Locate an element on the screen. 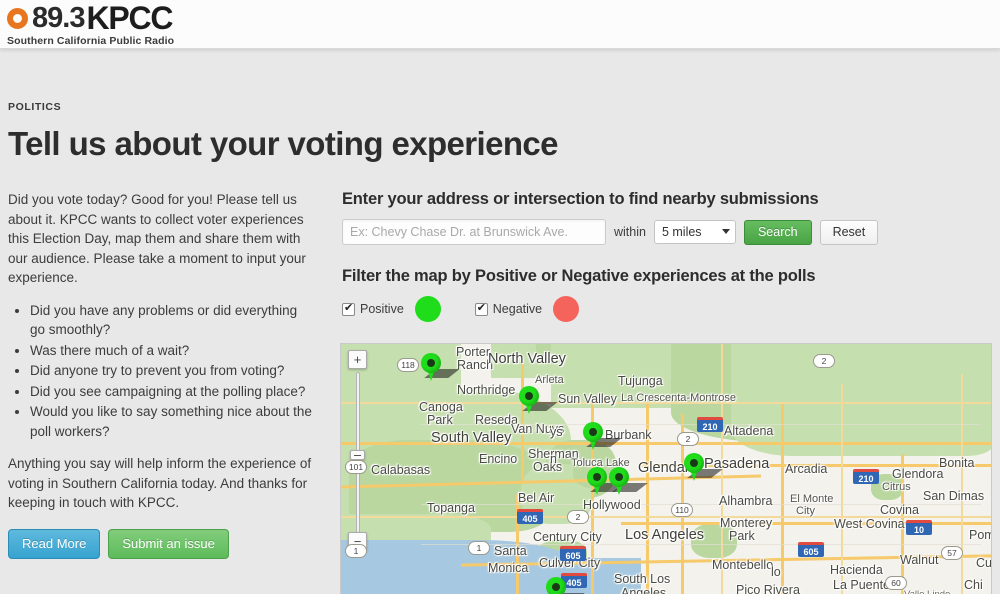 Image resolution: width=1000 pixels, height=594 pixels. radius-select: 5 miles is located at coordinates (694, 232).